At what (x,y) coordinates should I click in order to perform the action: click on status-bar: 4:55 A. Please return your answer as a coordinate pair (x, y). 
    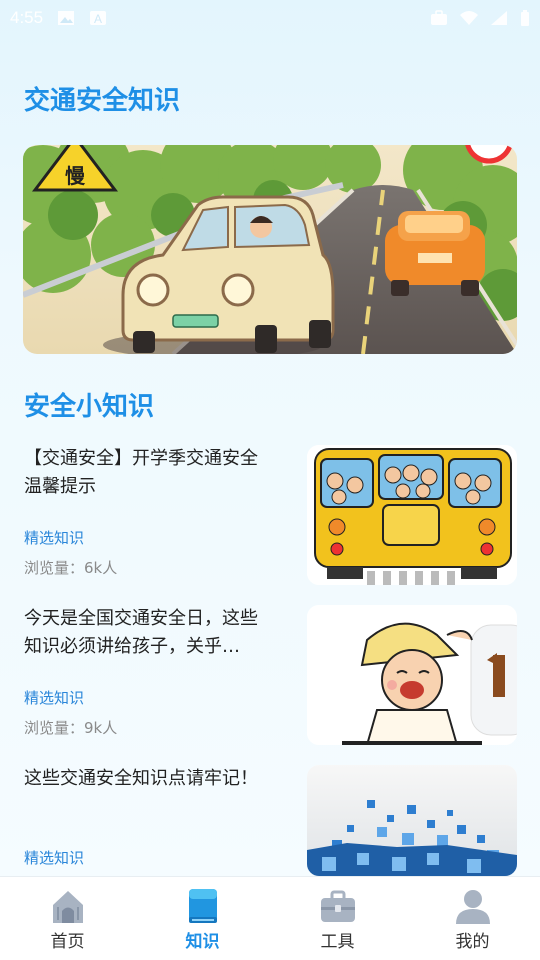
    Looking at the image, I should click on (270, 18).